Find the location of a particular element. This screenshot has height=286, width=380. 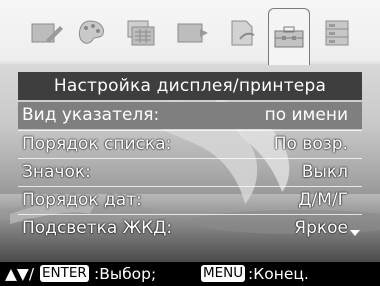

menu-item-label: Порядок дат: is located at coordinates (82, 200).